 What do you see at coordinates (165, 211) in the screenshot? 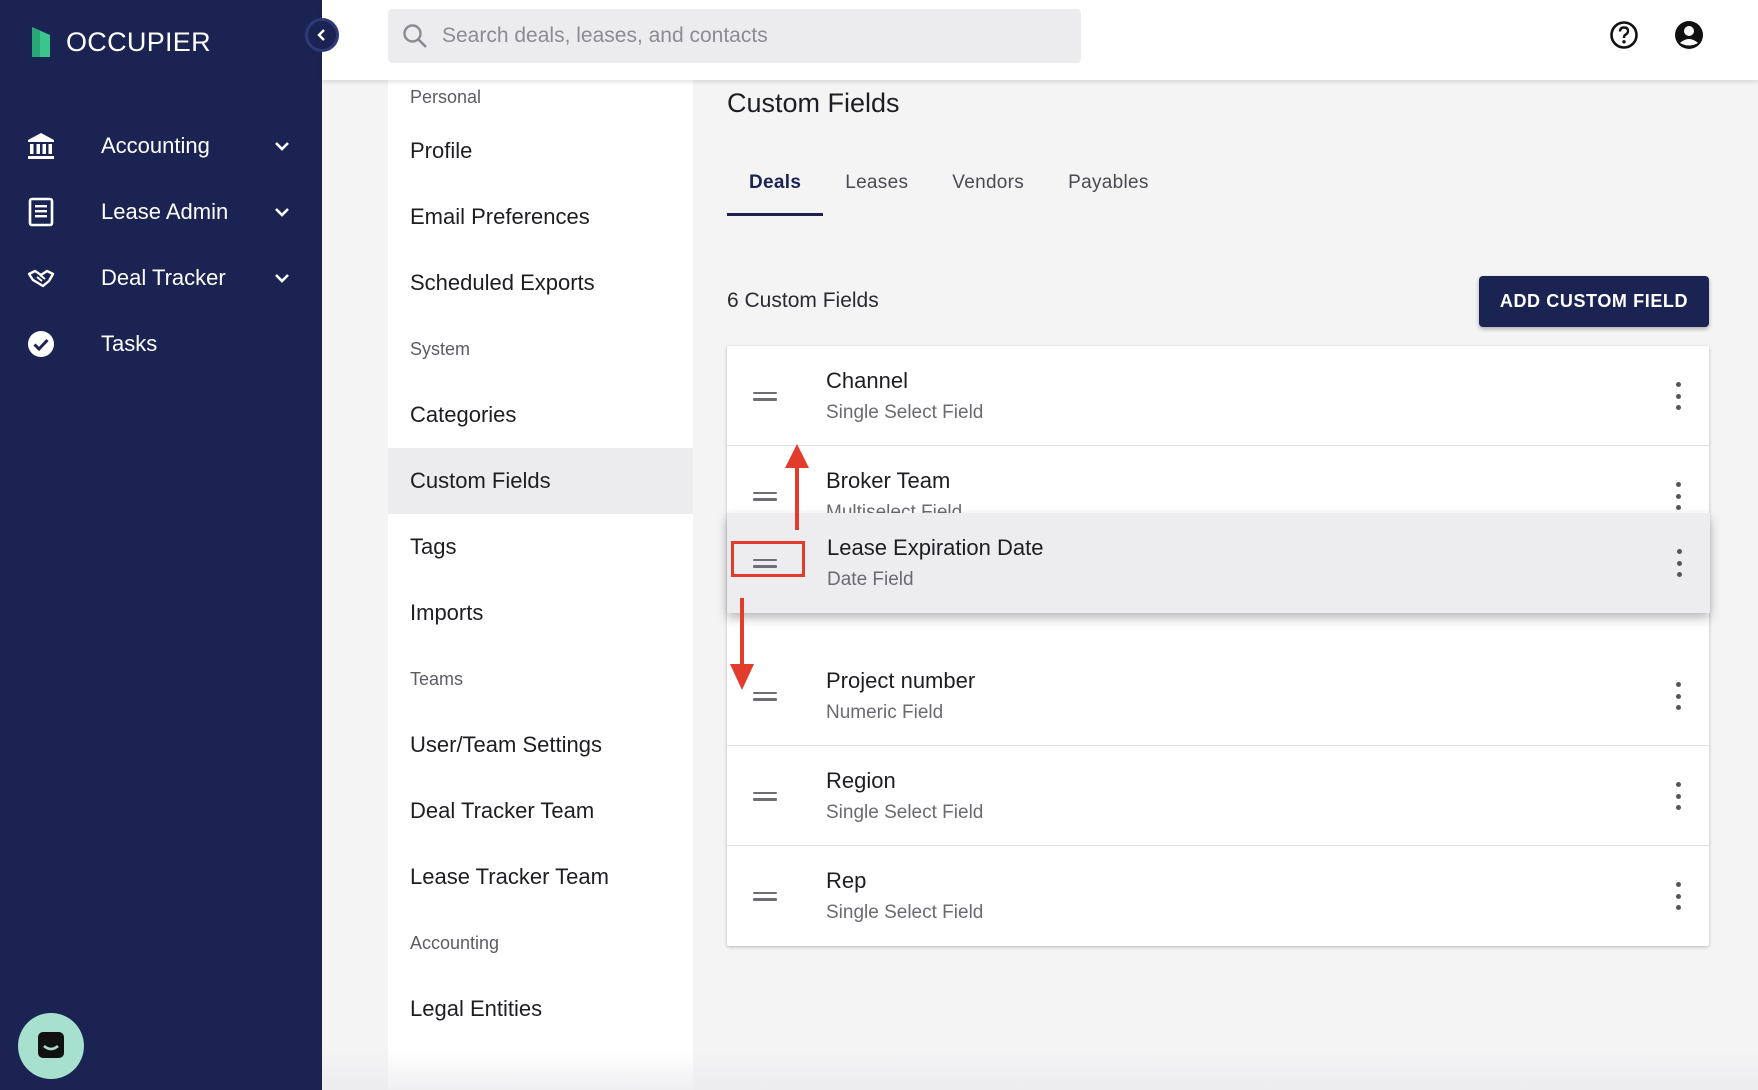
I see `sidebar-item-label: Lease Admin` at bounding box center [165, 211].